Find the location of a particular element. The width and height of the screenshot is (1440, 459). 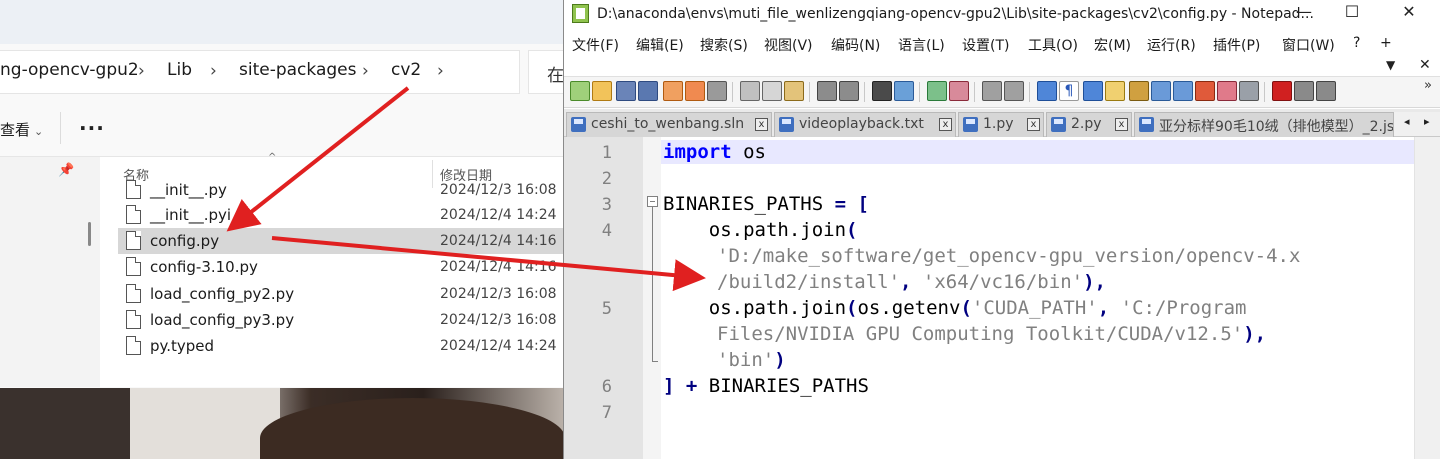

replace-icon is located at coordinates (904, 91).